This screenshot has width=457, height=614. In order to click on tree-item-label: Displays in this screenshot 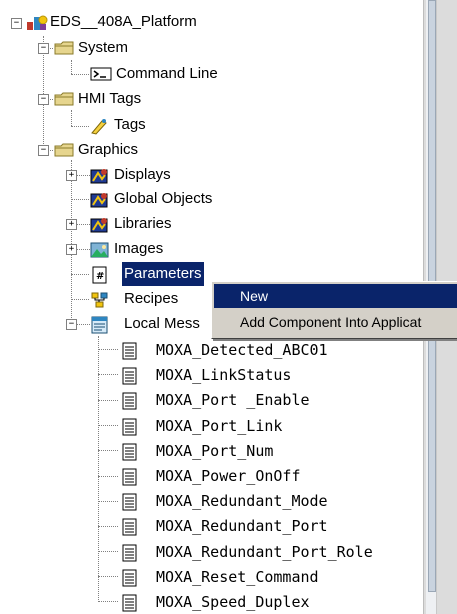, I will do `click(142, 174)`.